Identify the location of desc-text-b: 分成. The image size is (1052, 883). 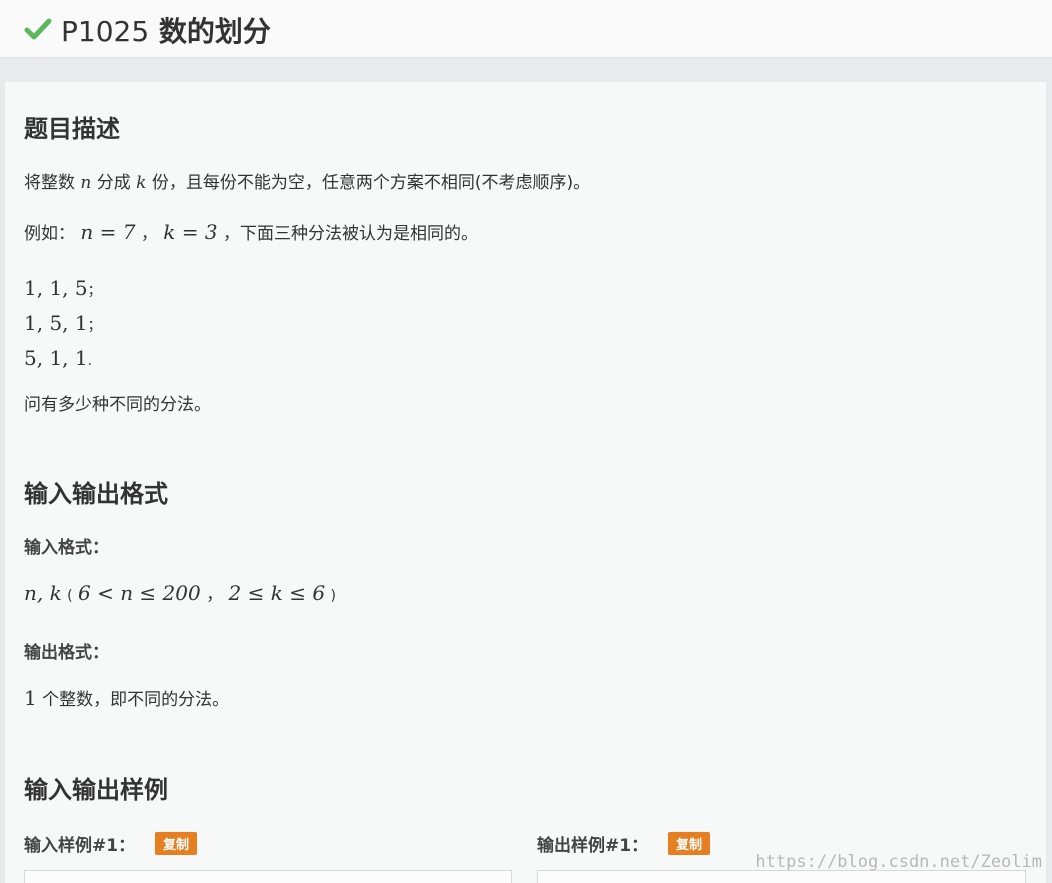
(113, 183).